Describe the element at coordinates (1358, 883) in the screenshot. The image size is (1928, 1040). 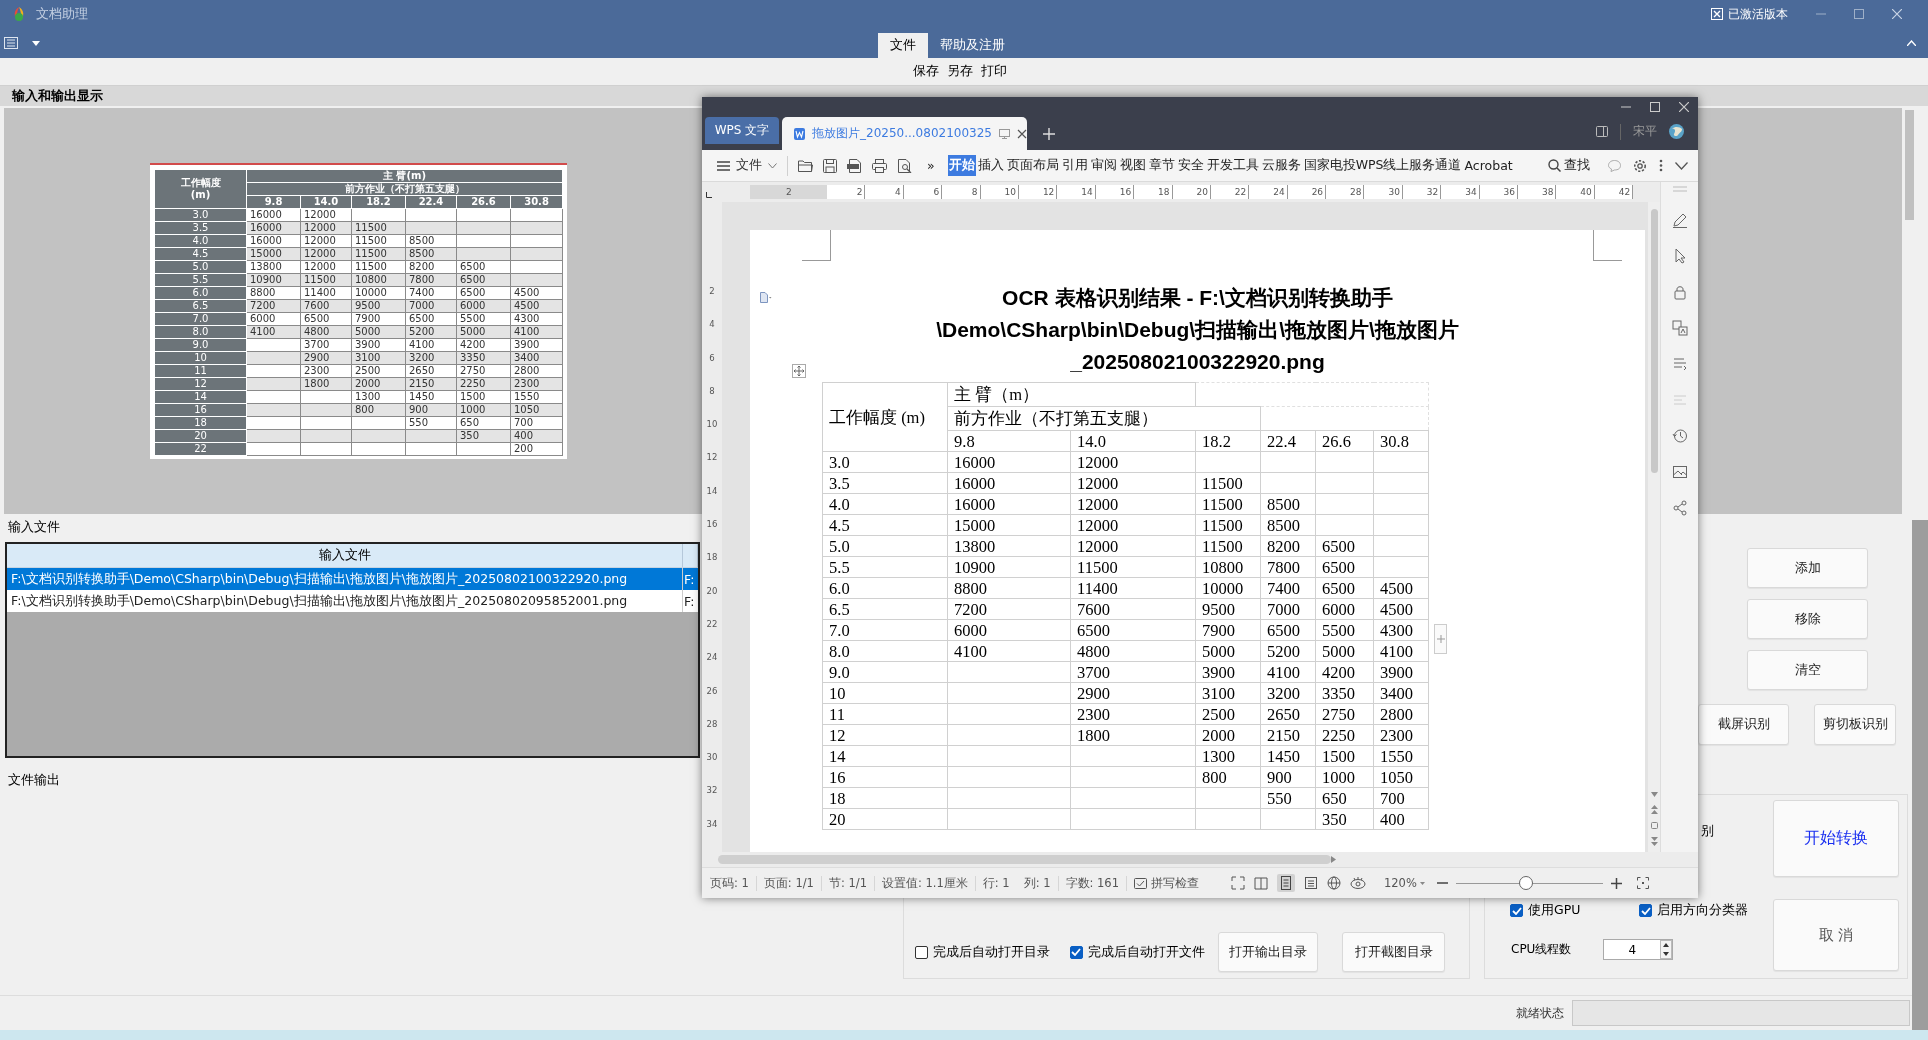
I see `eye-icon` at that location.